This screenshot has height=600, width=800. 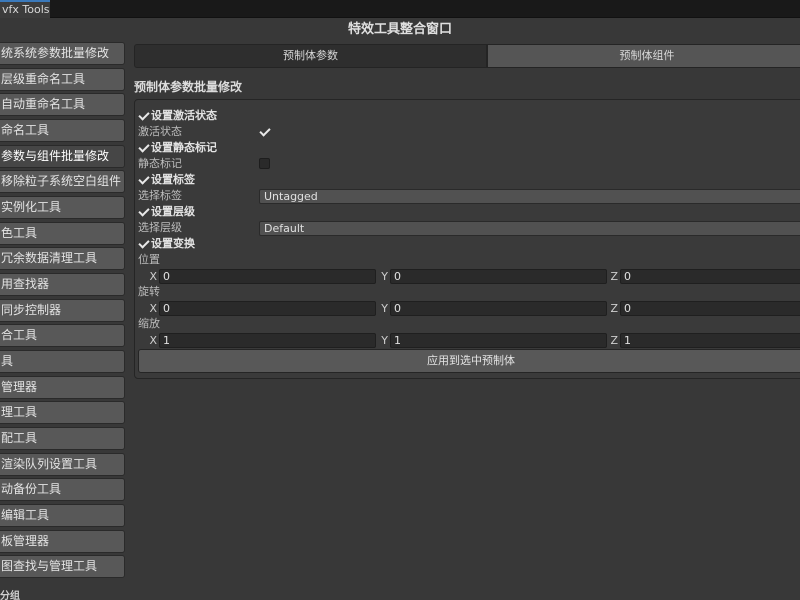 What do you see at coordinates (62, 335) in the screenshot?
I see `sidebar-item-merge-tool: 合工具` at bounding box center [62, 335].